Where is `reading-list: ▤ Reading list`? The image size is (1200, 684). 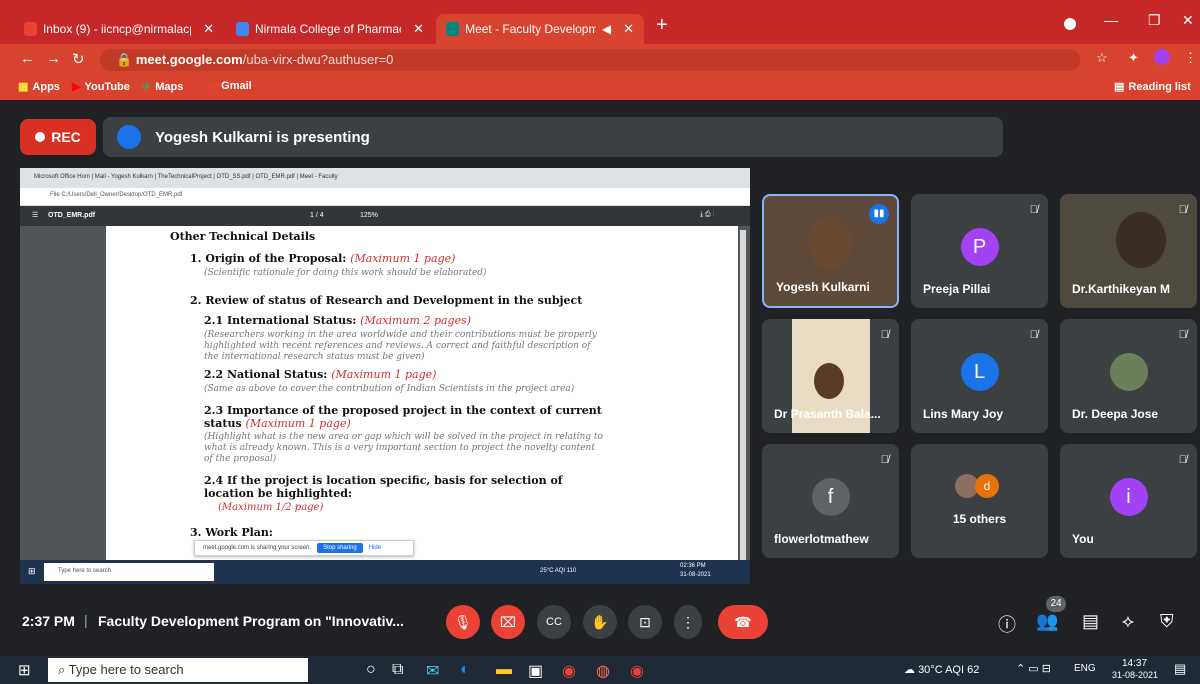
reading-list: ▤ Reading list is located at coordinates (1152, 87).